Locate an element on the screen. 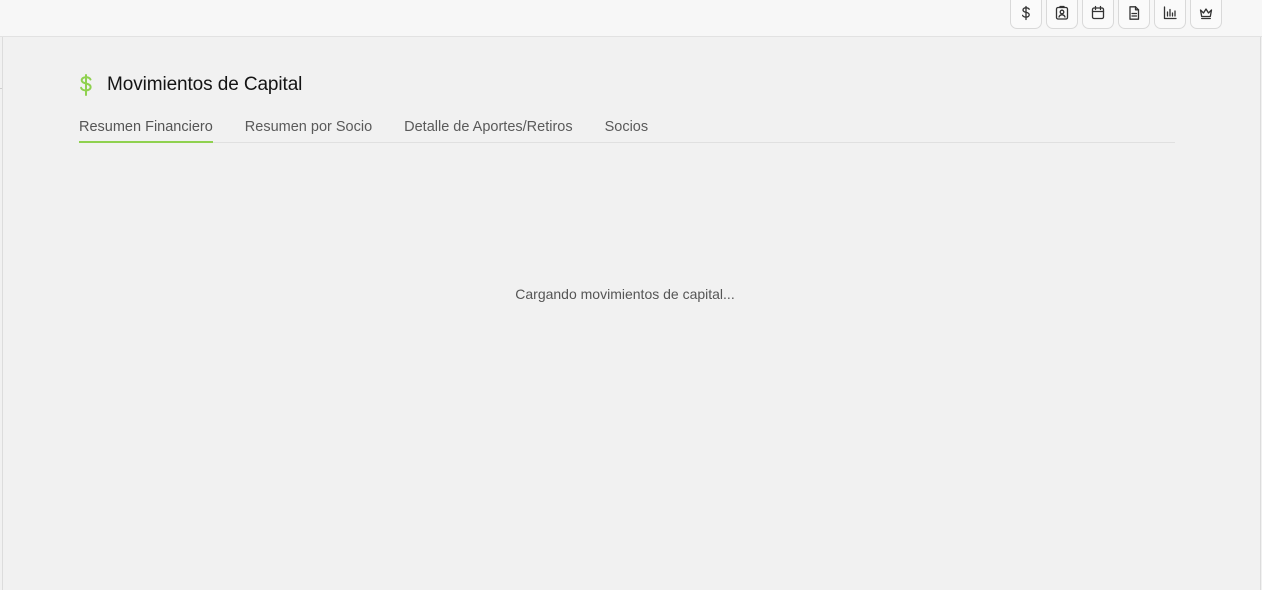  reports-button is located at coordinates (1170, 14).